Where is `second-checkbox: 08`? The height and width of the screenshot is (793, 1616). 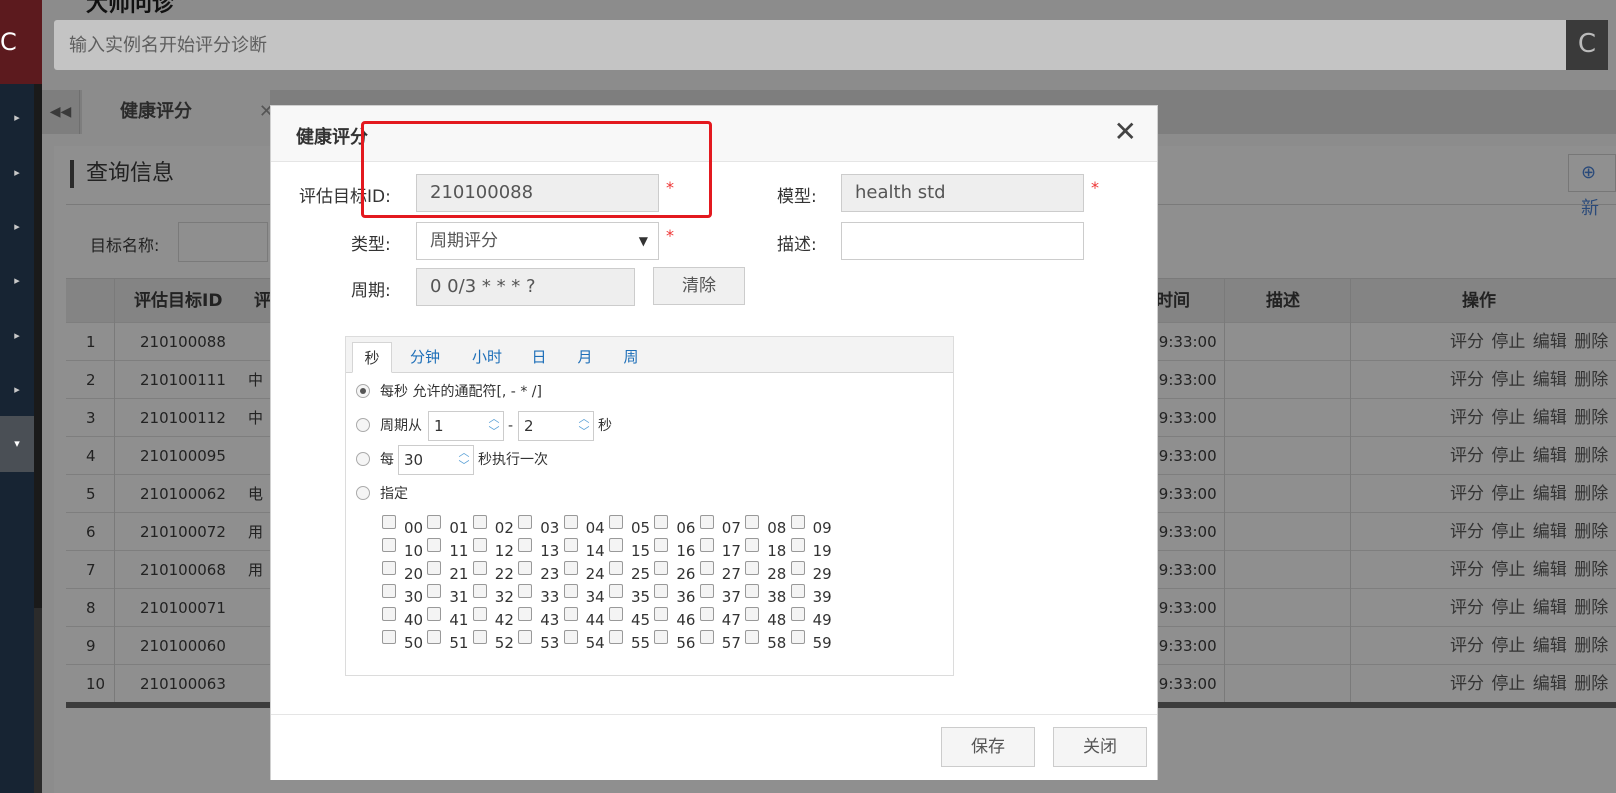 second-checkbox: 08 is located at coordinates (767, 525).